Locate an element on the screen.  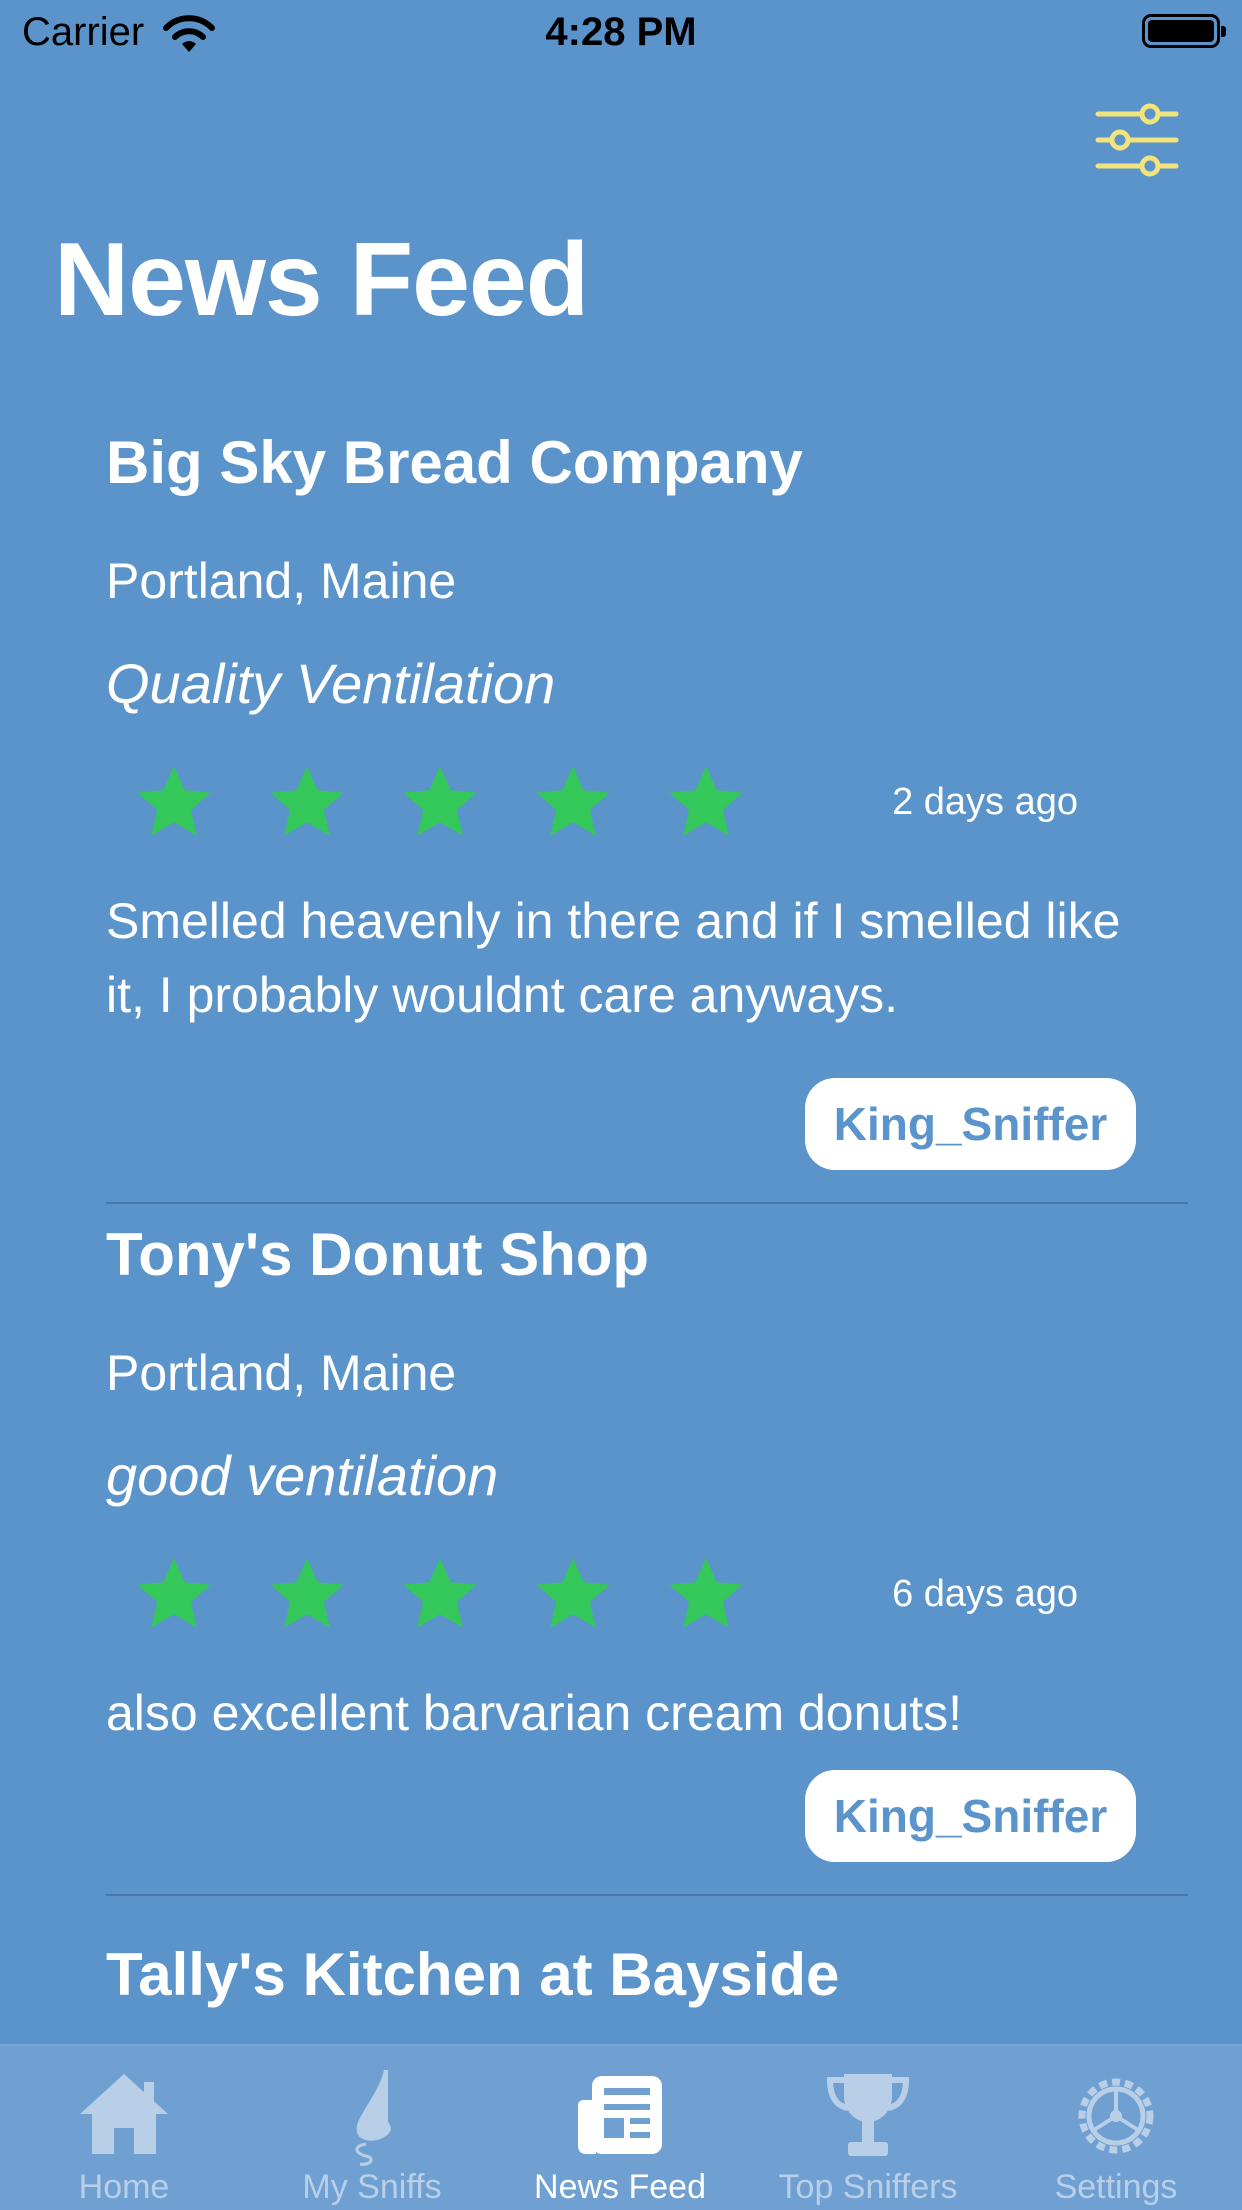
trophy-icon is located at coordinates (868, 2116).